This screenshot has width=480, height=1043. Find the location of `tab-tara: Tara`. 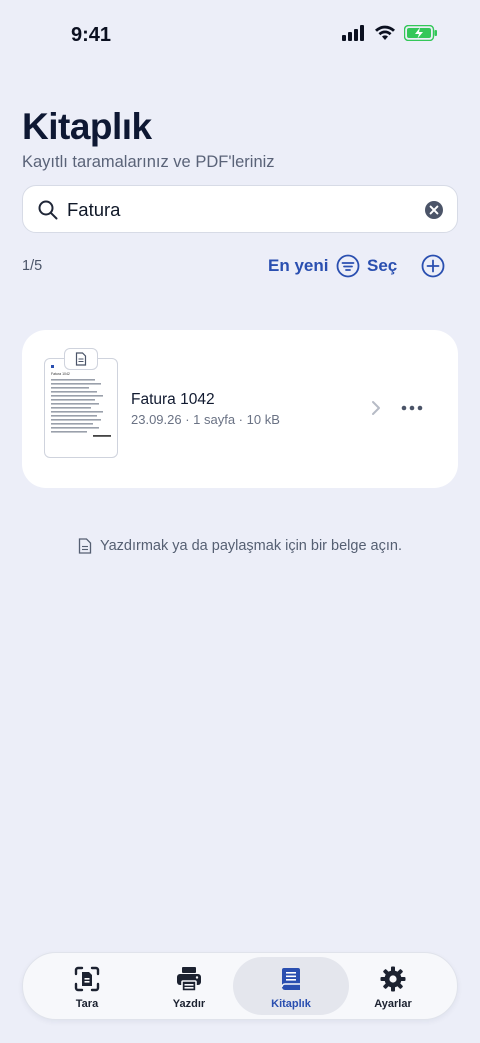

tab-tara: Tara is located at coordinates (87, 986).